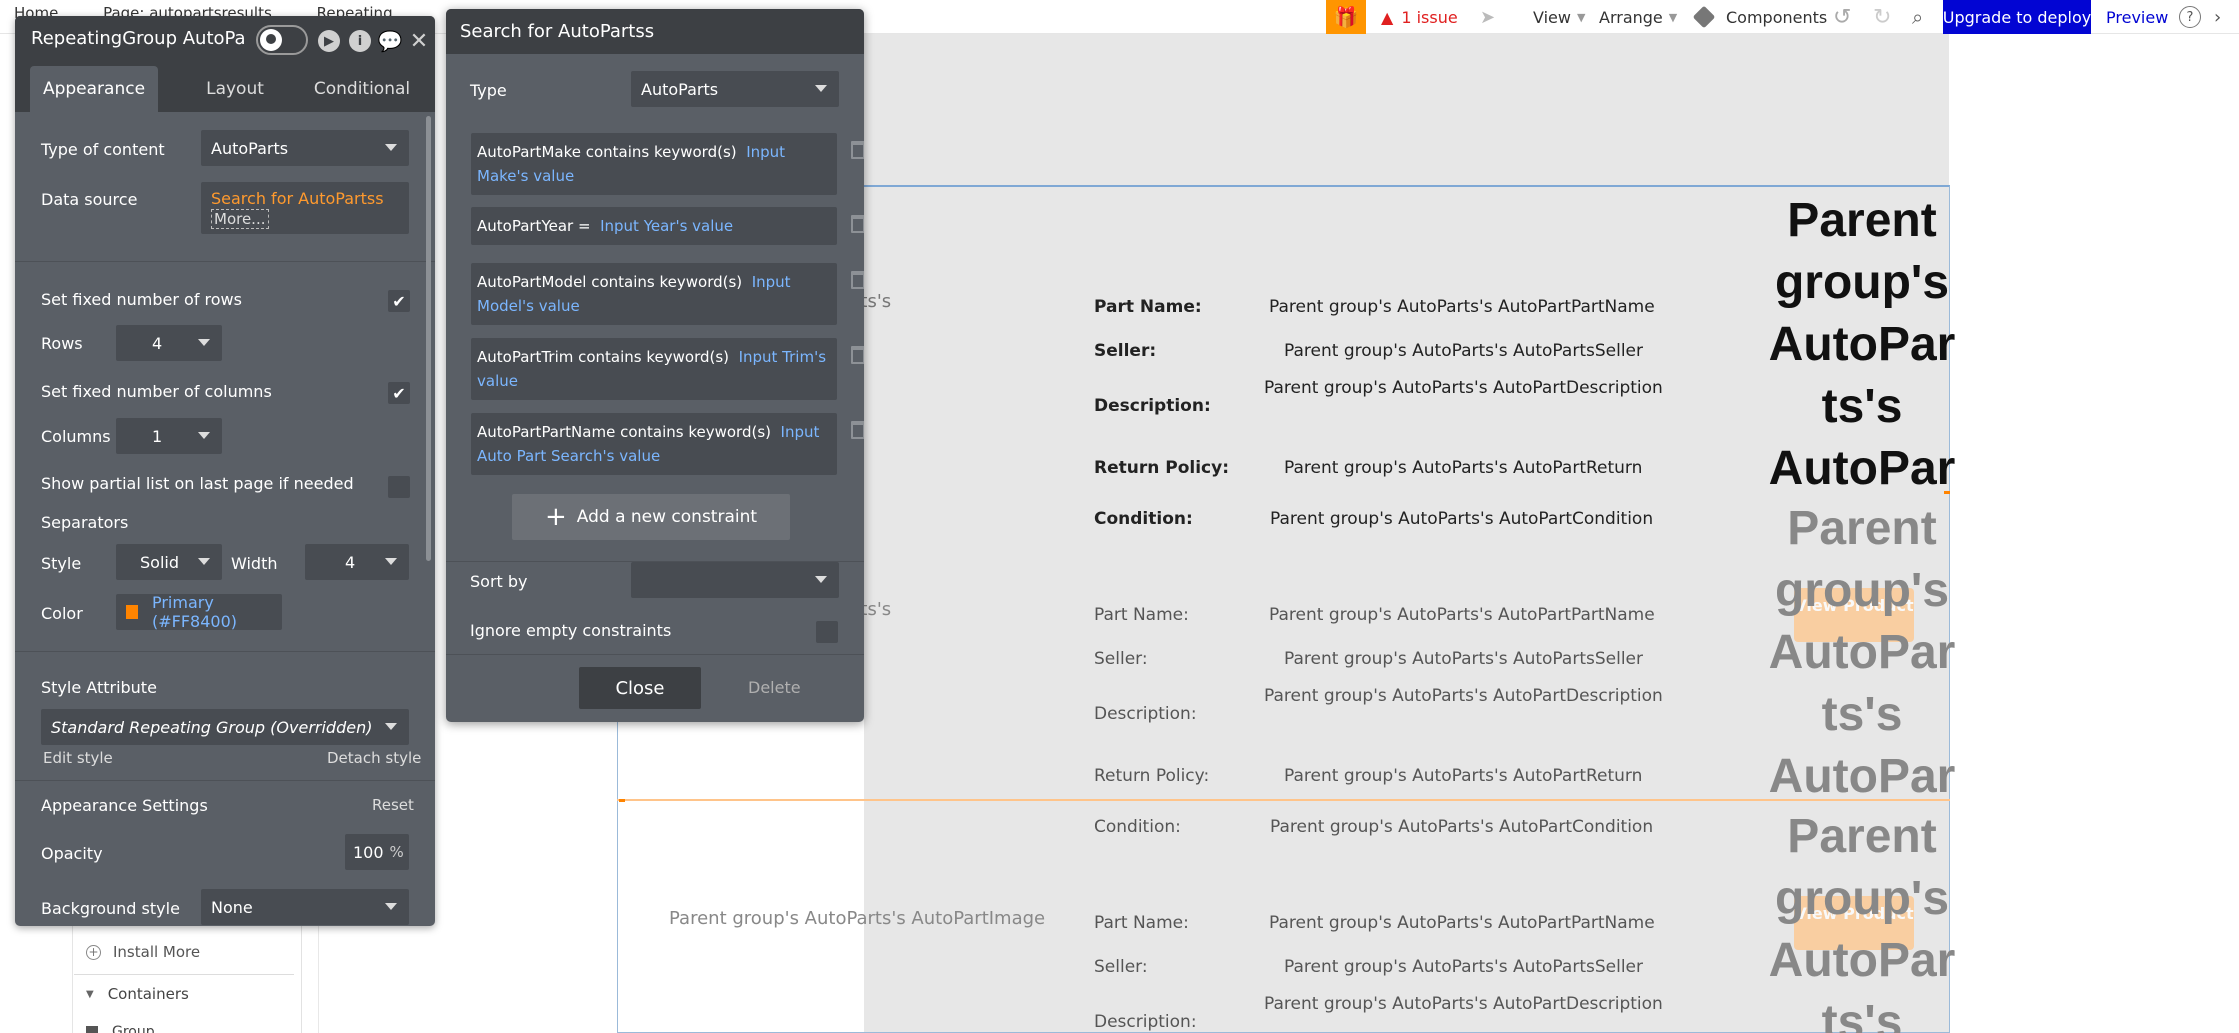 This screenshot has width=2239, height=1033. Describe the element at coordinates (1862, 898) in the screenshot. I see `heading-line: group's` at that location.